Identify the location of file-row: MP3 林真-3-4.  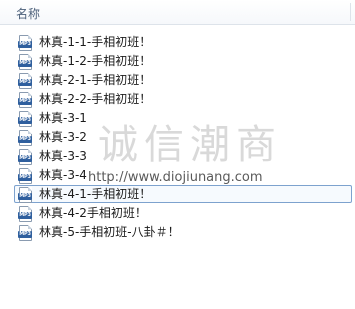
(183, 175).